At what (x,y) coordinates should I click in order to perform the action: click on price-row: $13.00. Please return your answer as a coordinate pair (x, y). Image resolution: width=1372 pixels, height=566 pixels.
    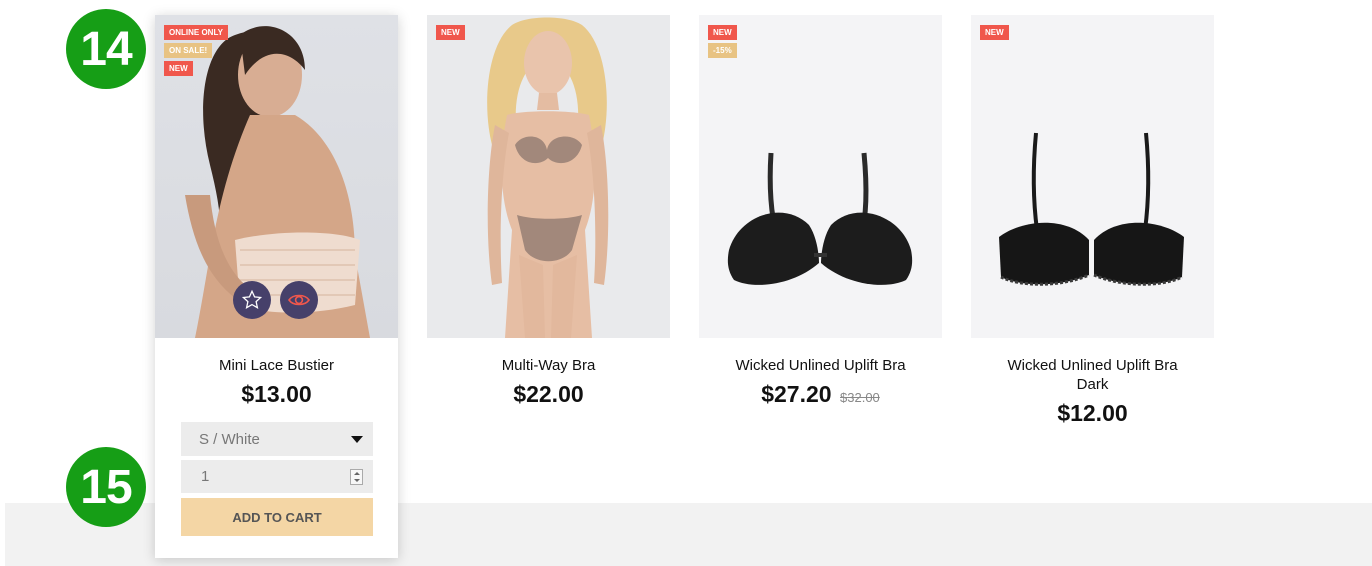
    Looking at the image, I should click on (276, 394).